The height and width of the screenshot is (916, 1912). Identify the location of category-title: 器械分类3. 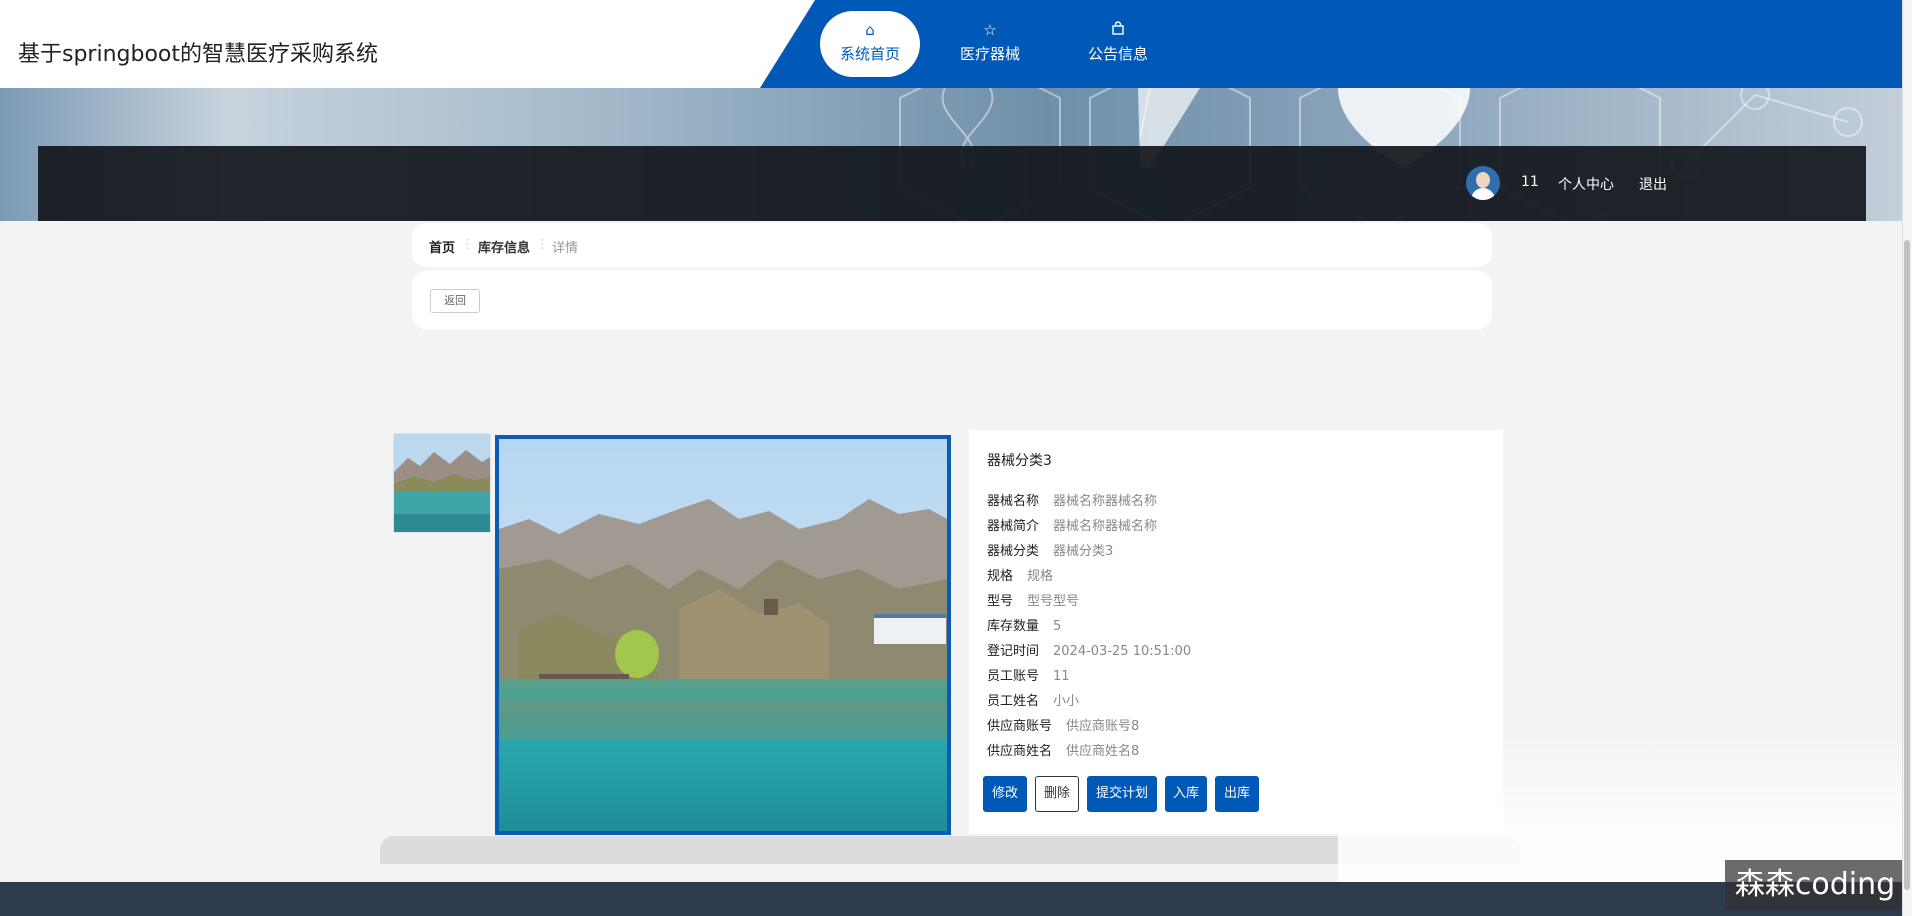
(1019, 461).